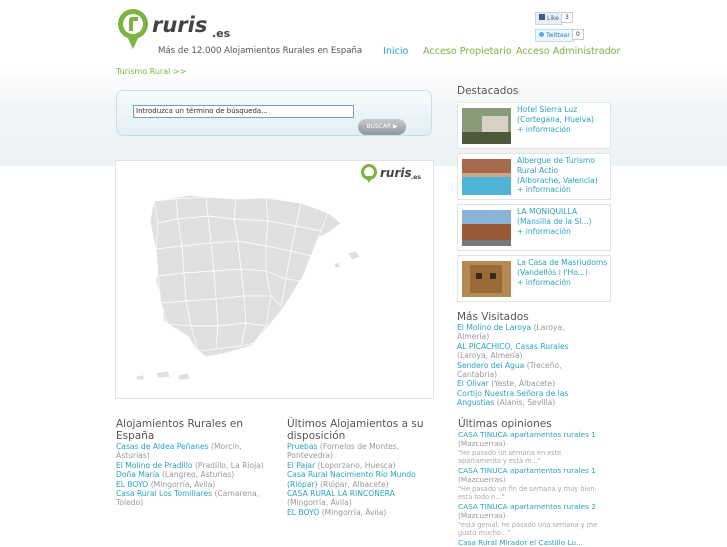  Describe the element at coordinates (154, 465) in the screenshot. I see `item-link: El Molino de Pradillo` at that location.